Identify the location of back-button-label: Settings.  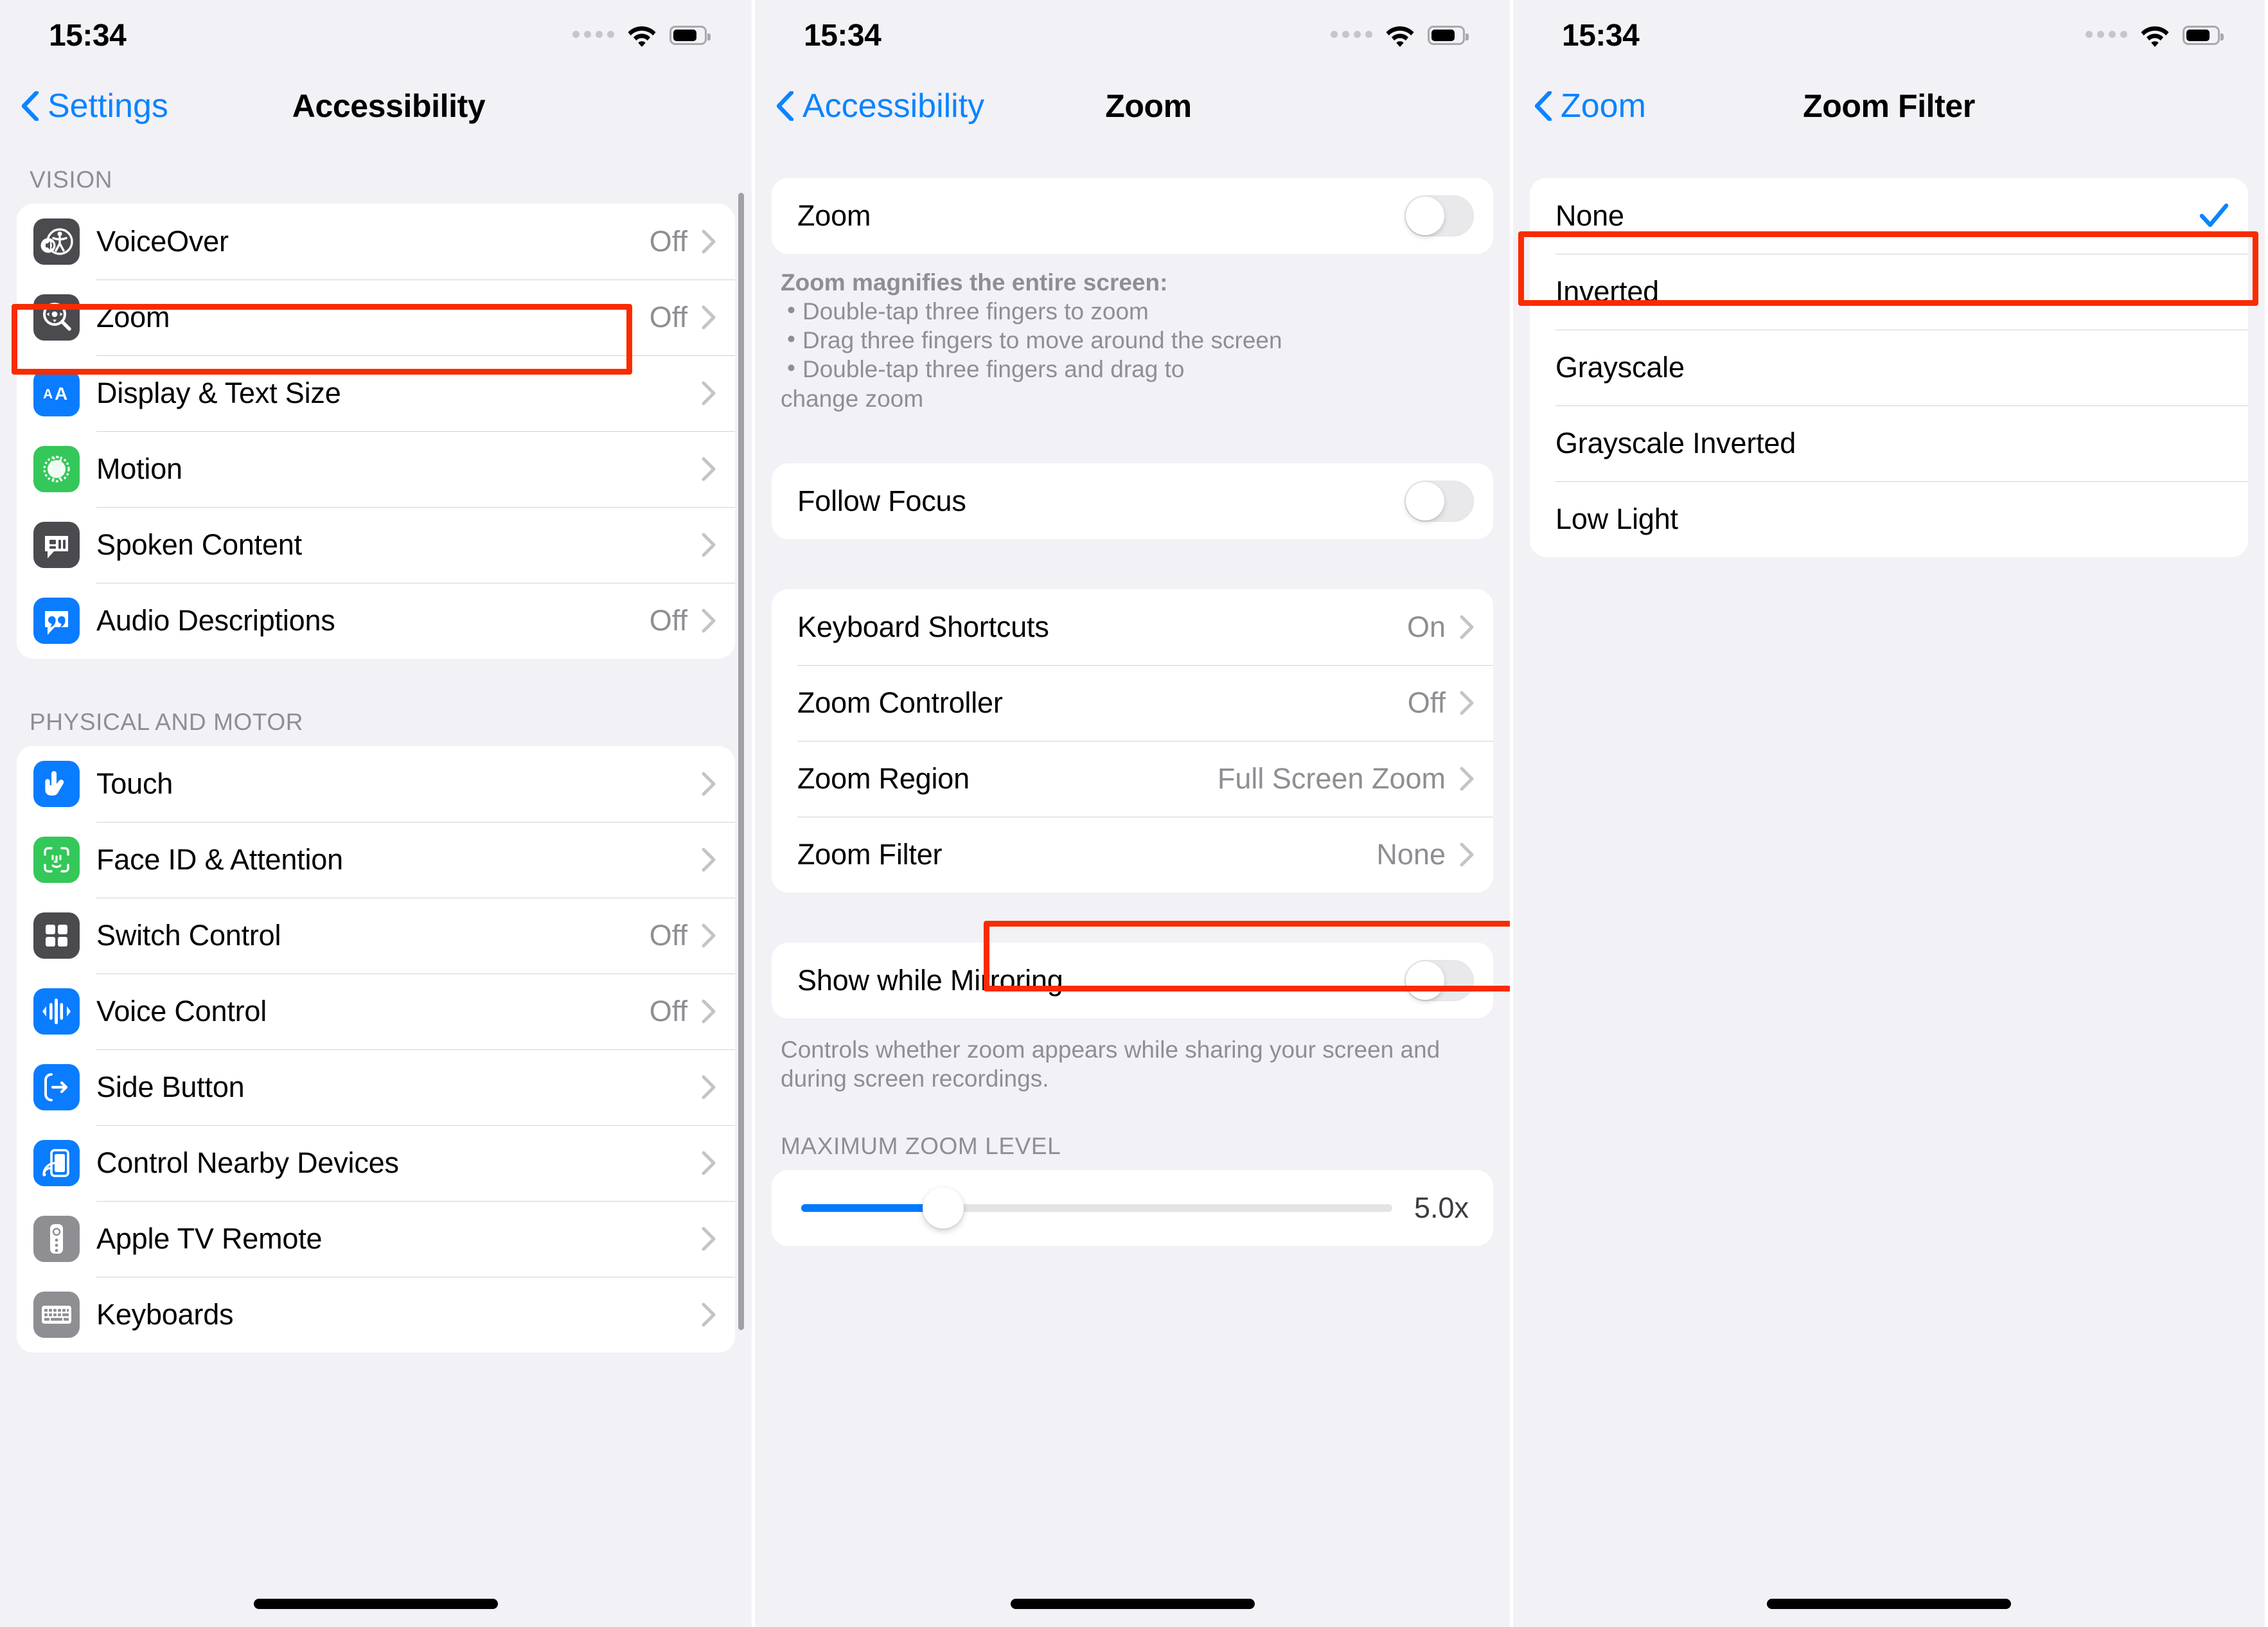
(108, 106).